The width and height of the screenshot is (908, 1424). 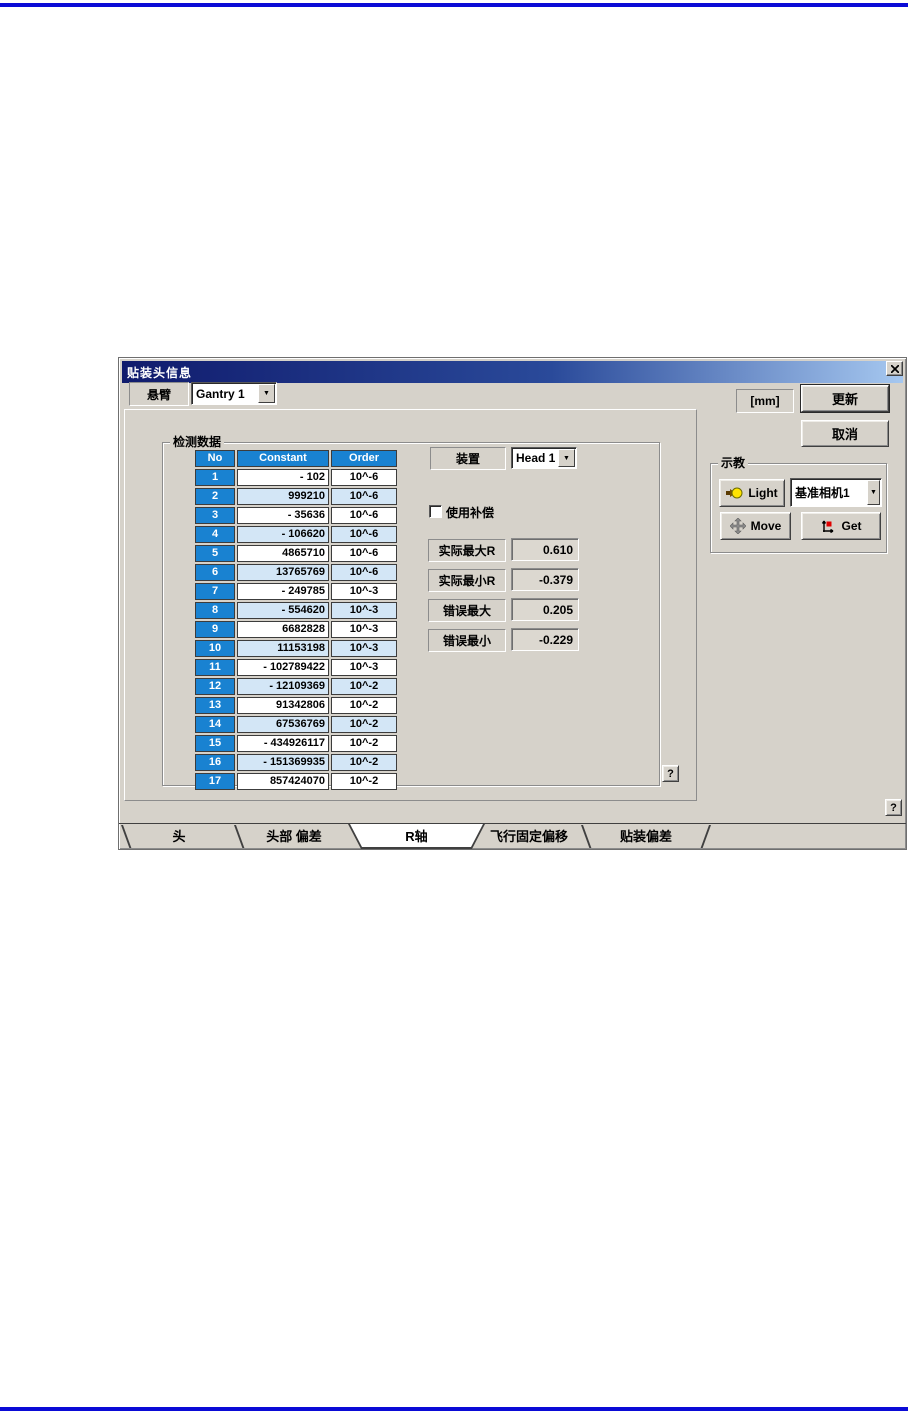 I want to click on get-button: Get, so click(x=841, y=526).